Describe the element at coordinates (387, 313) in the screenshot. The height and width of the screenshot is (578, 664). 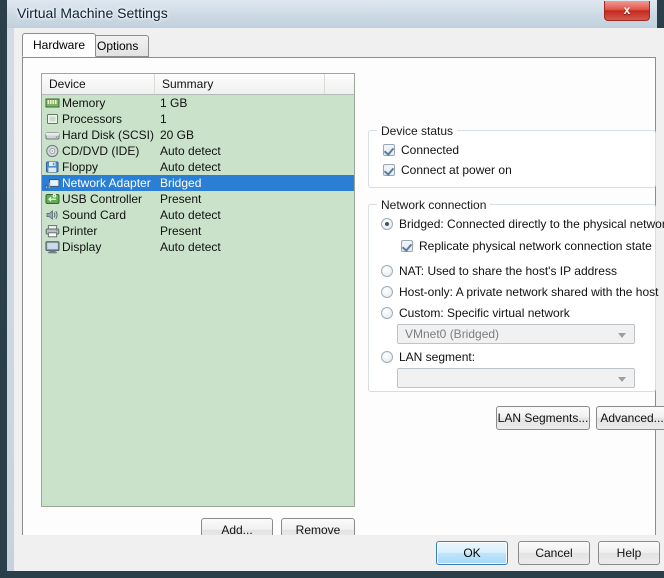
I see `custom-radio` at that location.